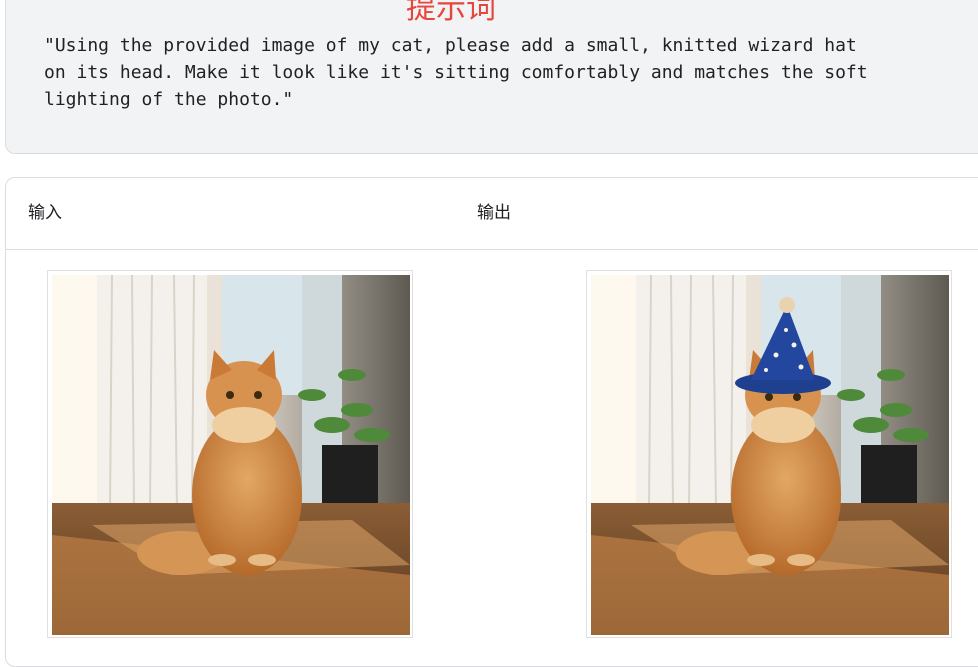 The image size is (978, 667). I want to click on input-column-header: 输入, so click(45, 213).